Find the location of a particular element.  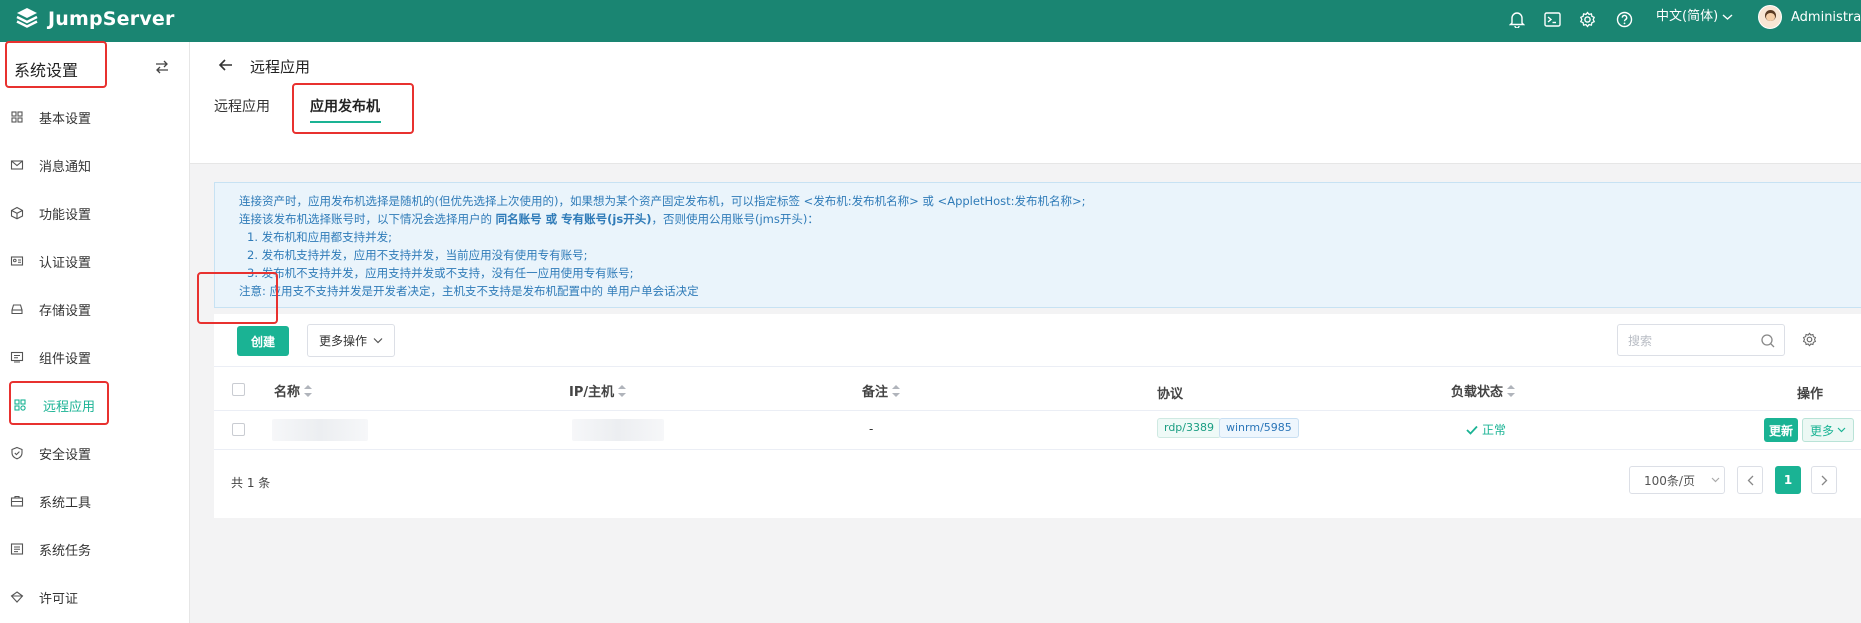

sidebar-item-system-tools: 系统工具 is located at coordinates (95, 501).